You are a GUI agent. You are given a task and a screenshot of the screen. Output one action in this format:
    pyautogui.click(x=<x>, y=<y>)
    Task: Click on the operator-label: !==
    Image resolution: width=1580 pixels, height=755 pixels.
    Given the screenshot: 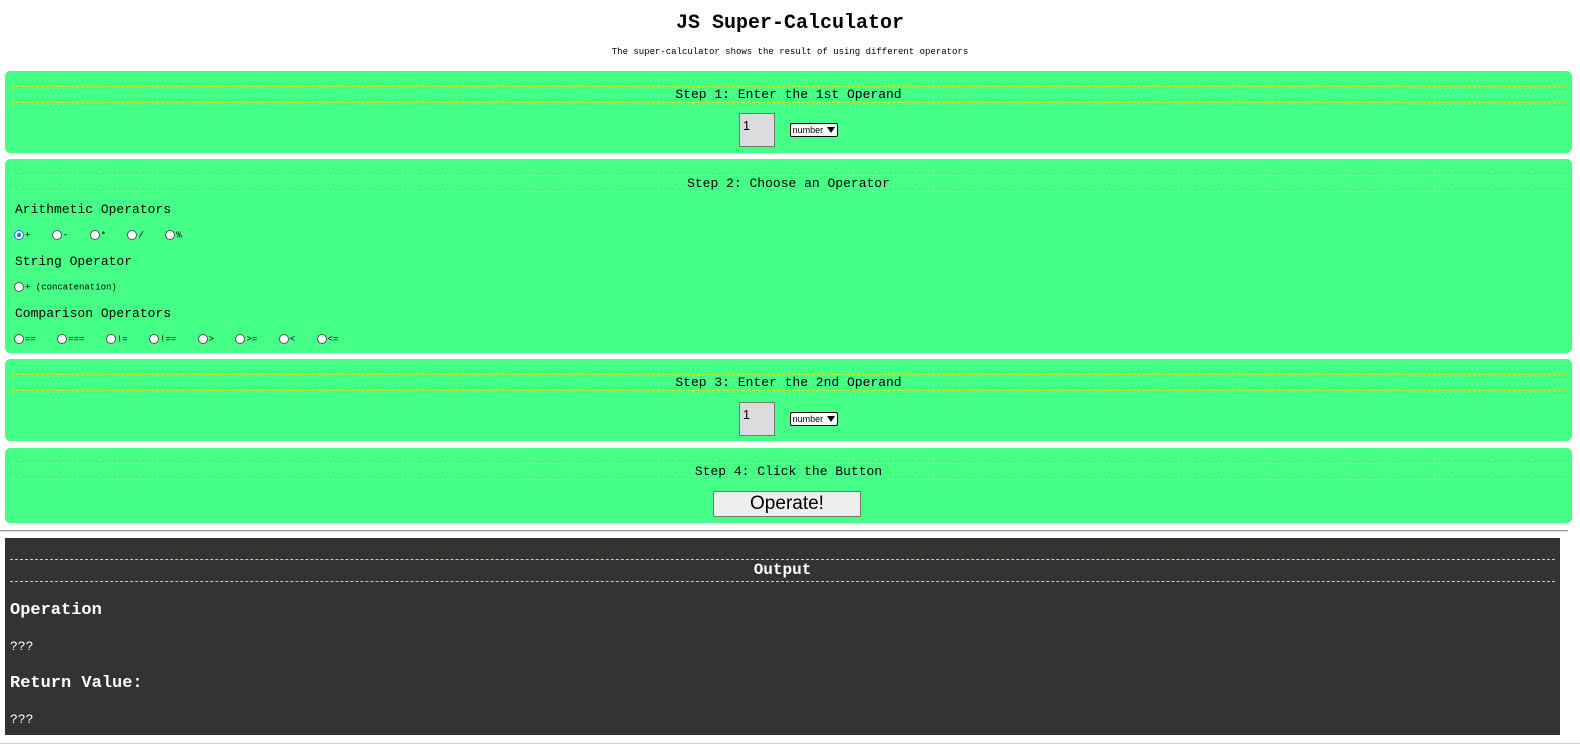 What is the action you would take?
    pyautogui.click(x=168, y=339)
    